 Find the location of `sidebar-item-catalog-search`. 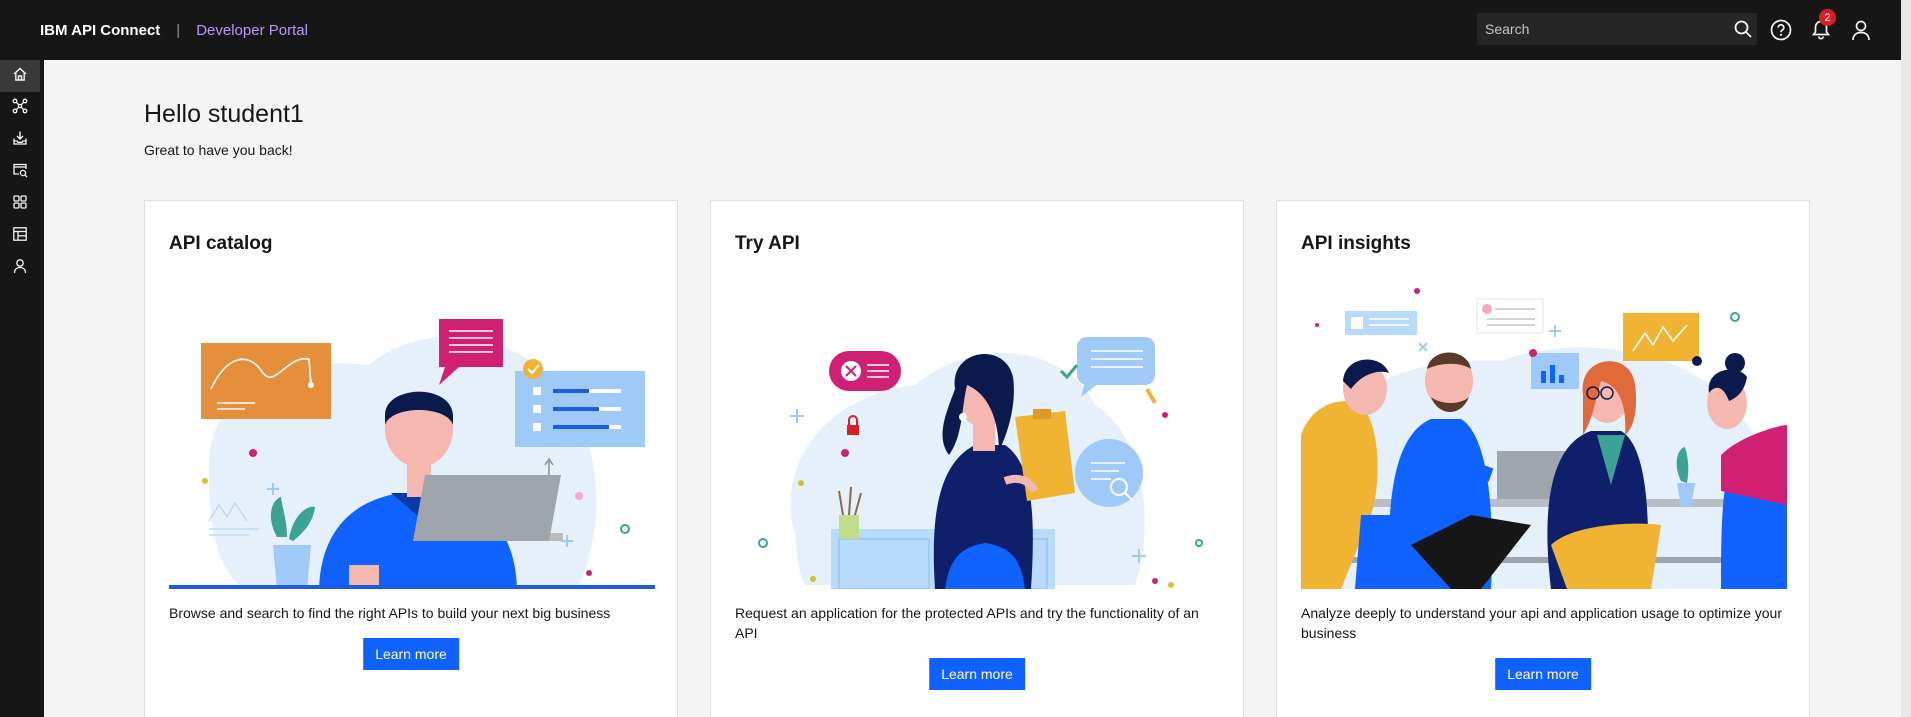

sidebar-item-catalog-search is located at coordinates (20, 172).